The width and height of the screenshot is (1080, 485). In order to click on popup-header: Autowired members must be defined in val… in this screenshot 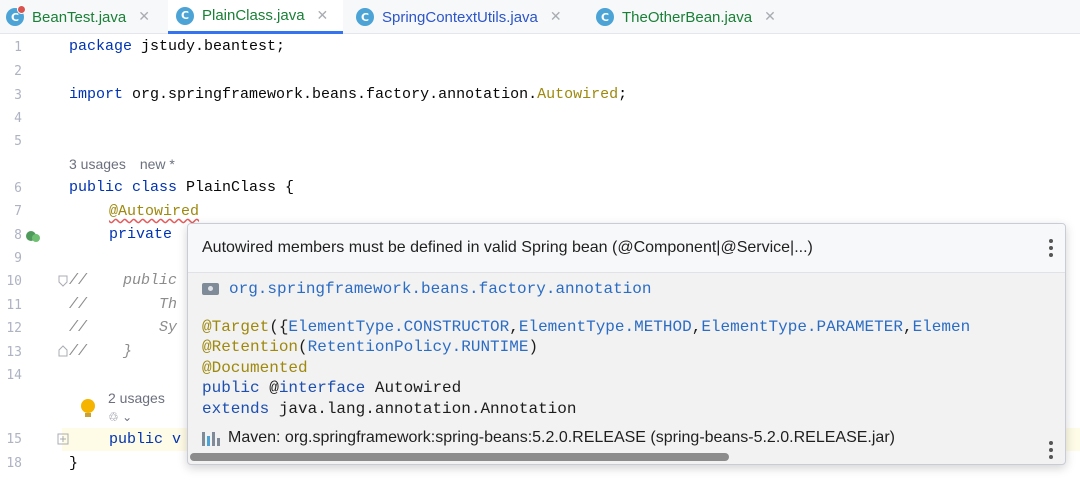, I will do `click(626, 248)`.